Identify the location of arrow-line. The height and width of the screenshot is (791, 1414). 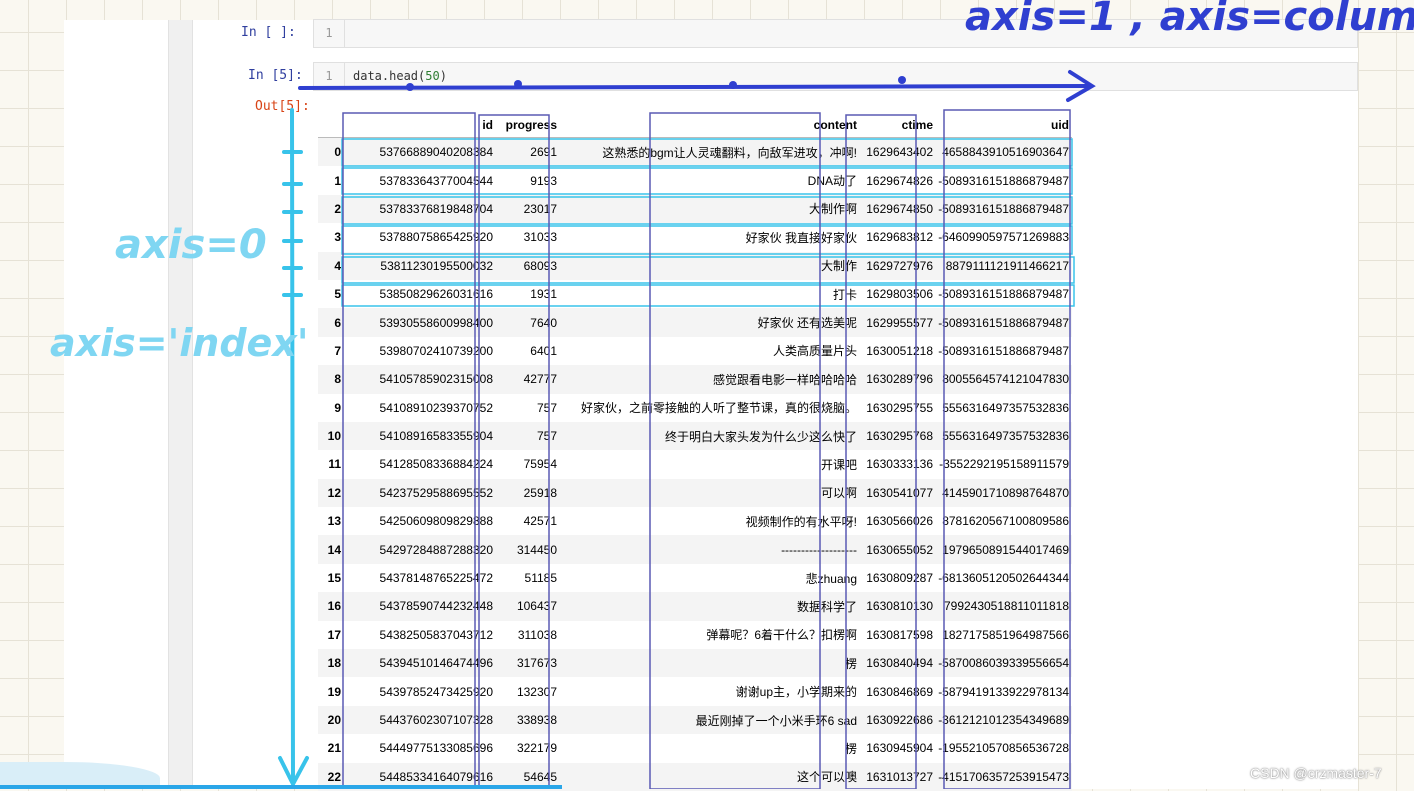
(695, 87).